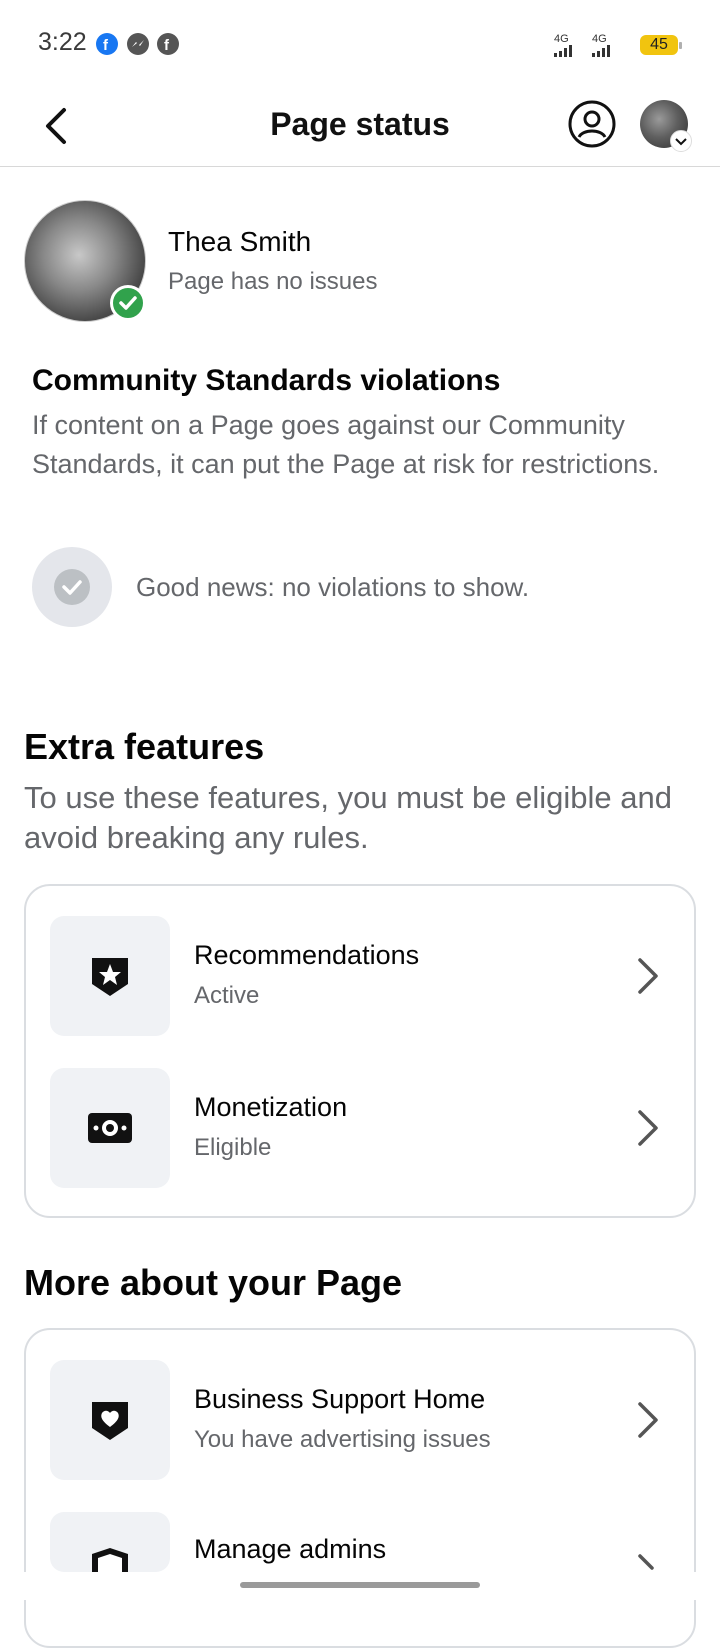 This screenshot has width=720, height=1648. I want to click on profile-button, so click(592, 124).